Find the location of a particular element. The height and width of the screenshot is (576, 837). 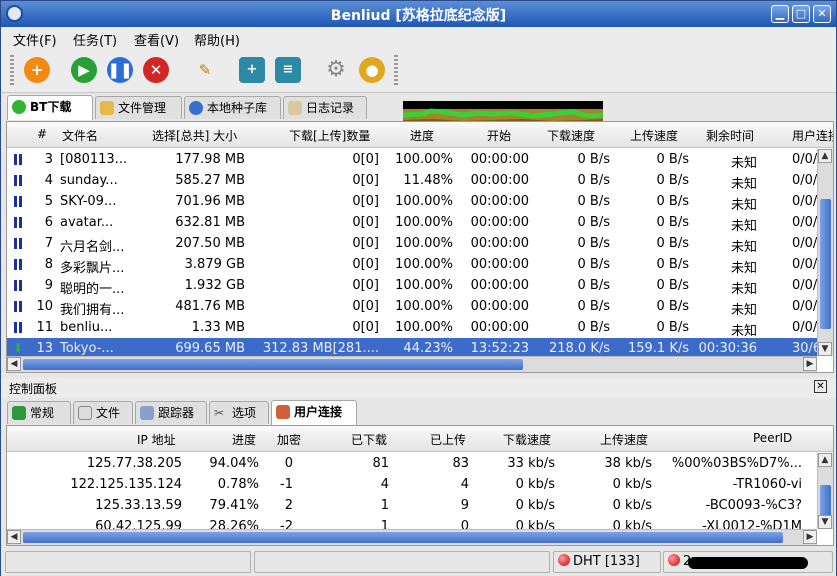

gear-icon: ⚙ is located at coordinates (336, 70).